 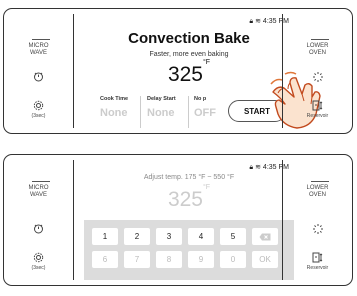 What do you see at coordinates (189, 250) in the screenshot?
I see `numeric-keypad: 1 2 3 4 5 6 7 8 9 0 OK` at bounding box center [189, 250].